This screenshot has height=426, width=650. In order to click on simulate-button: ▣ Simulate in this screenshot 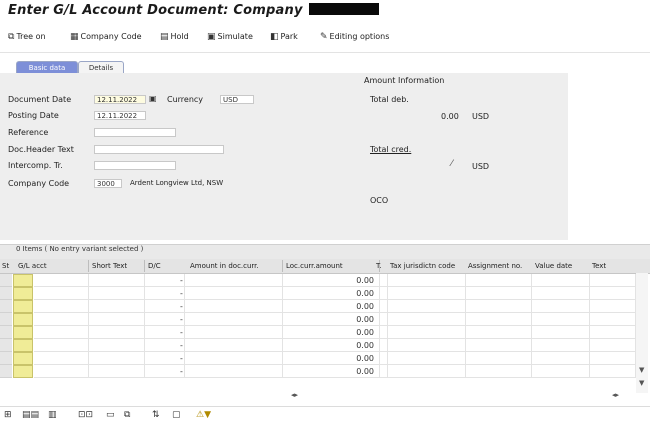, I will do `click(230, 37)`.